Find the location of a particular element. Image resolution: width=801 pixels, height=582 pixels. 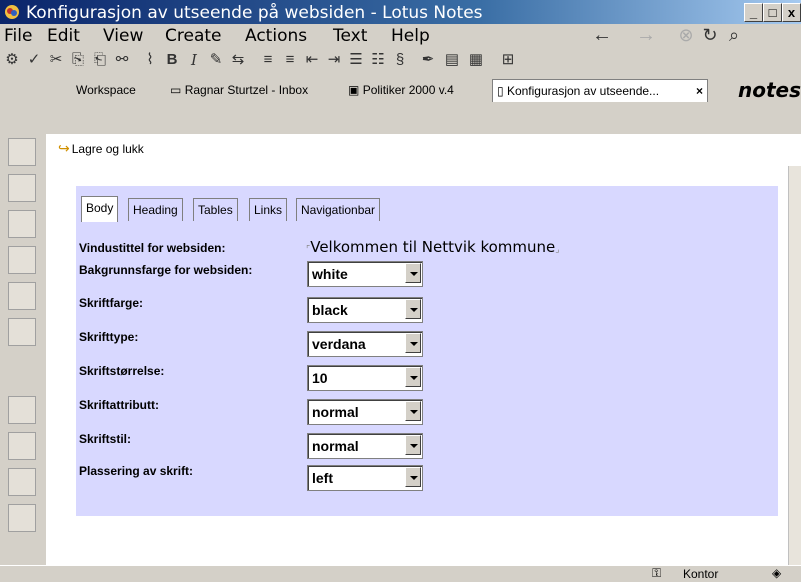

align-select: left is located at coordinates (365, 478).